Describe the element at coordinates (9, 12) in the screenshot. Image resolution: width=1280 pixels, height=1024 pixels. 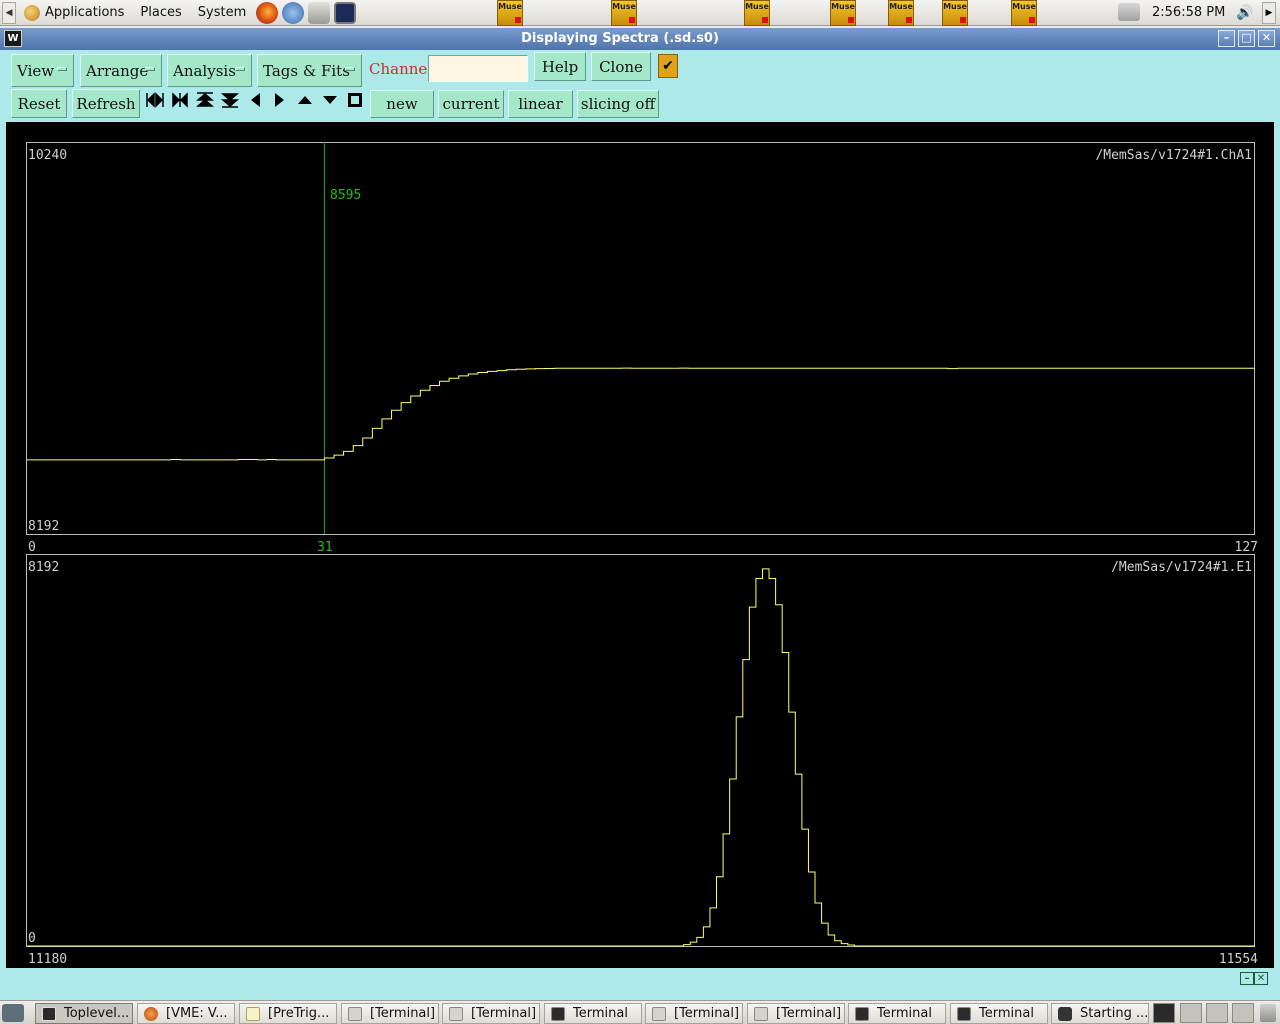
I see `panel-scroll-left-arrow: ◀` at that location.